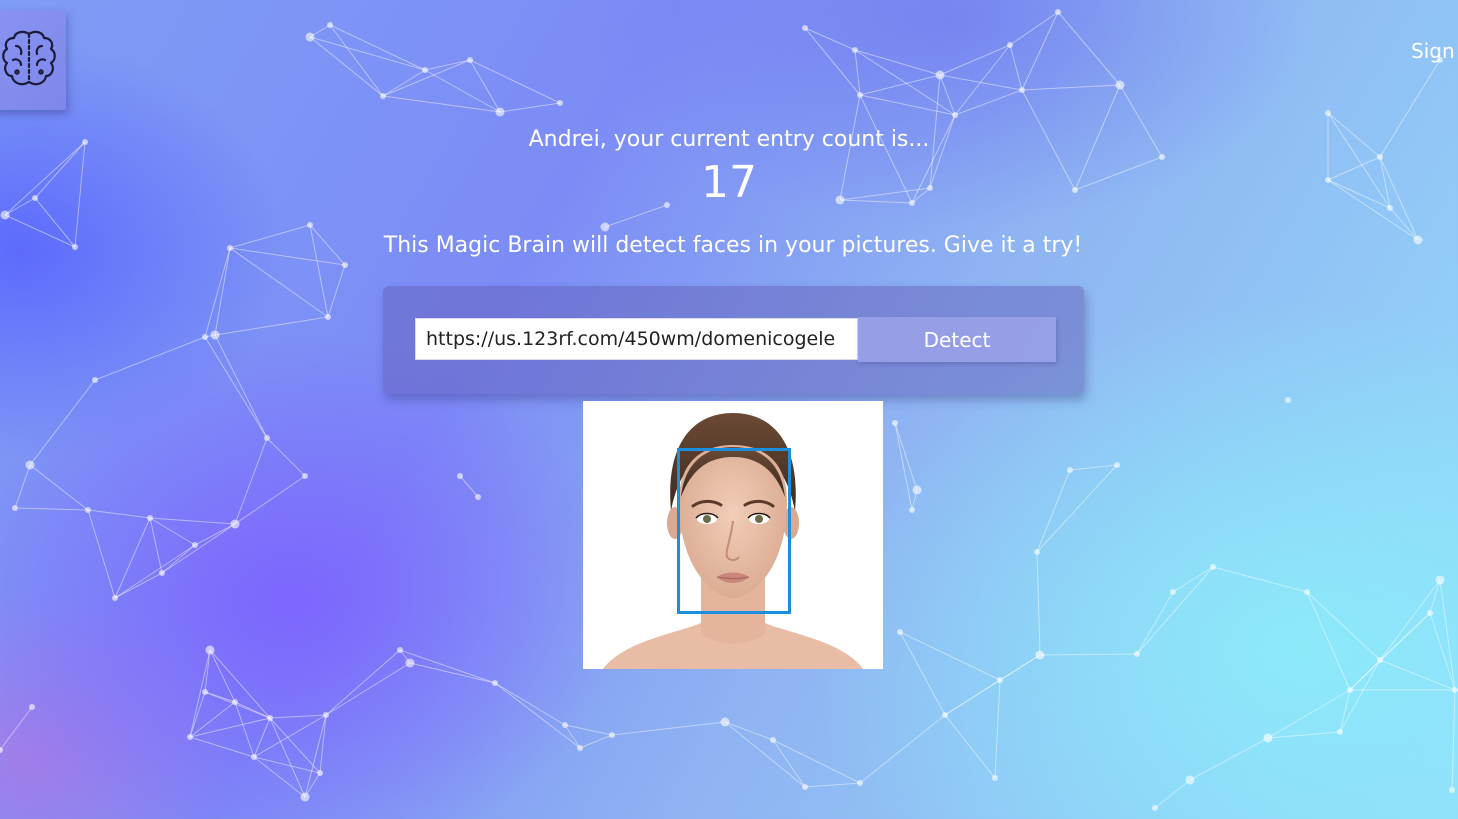 The image size is (1458, 819). I want to click on image-url-input, so click(636, 339).